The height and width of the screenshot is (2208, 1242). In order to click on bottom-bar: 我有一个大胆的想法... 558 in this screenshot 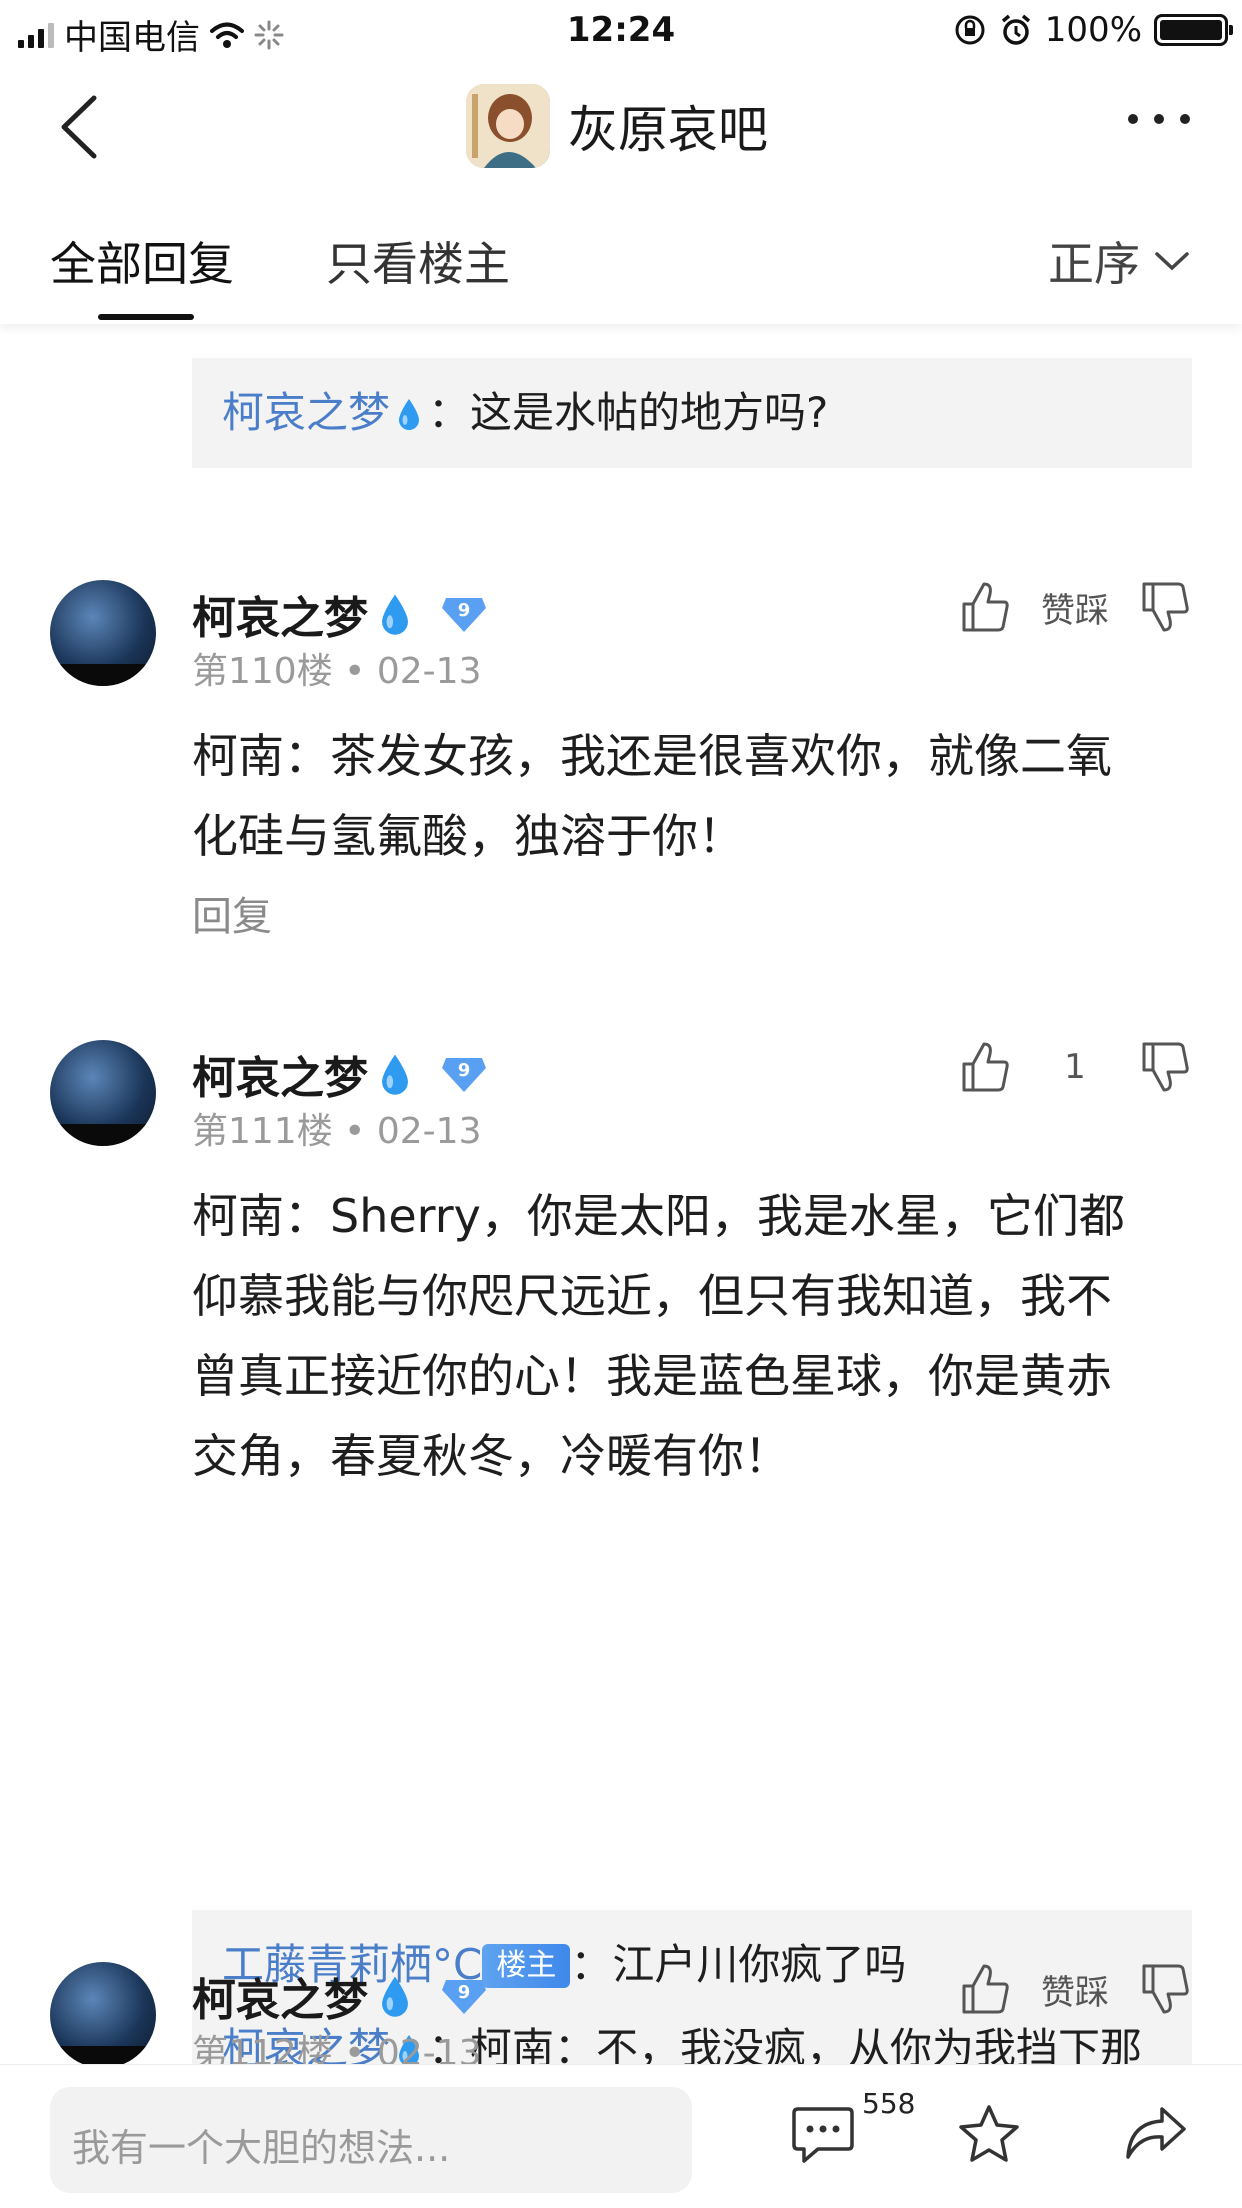, I will do `click(621, 2136)`.